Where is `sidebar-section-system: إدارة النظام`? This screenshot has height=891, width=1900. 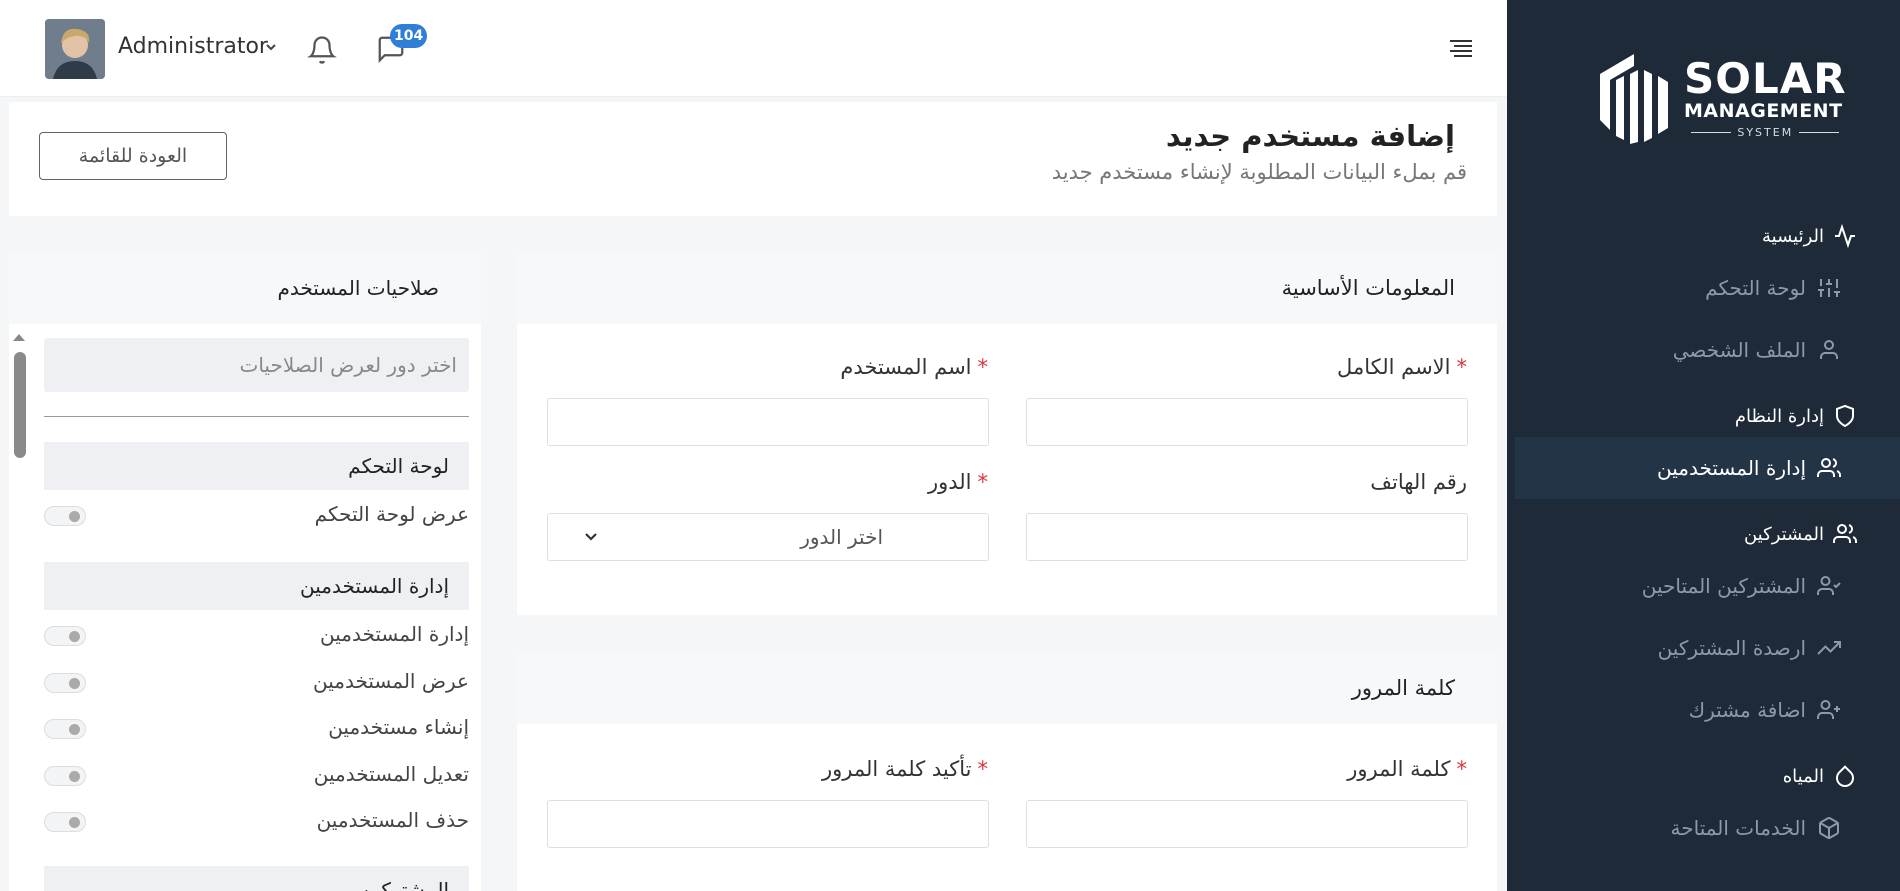
sidebar-section-system: إدارة النظام is located at coordinates (1703, 416).